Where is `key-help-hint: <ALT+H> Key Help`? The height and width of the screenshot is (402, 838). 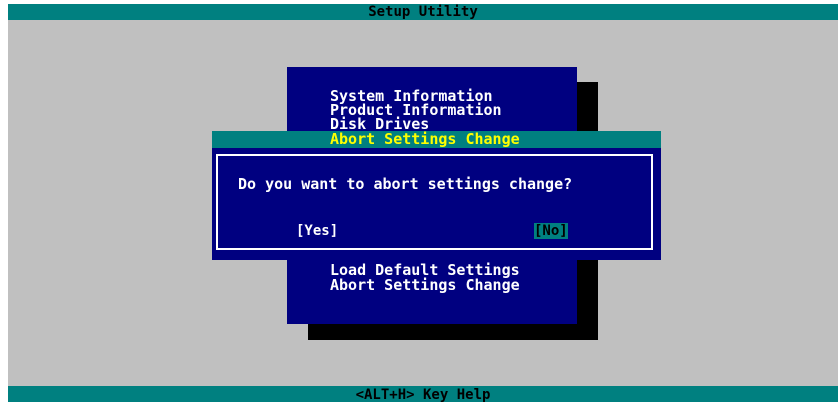
key-help-hint: <ALT+H> Key Help is located at coordinates (423, 394).